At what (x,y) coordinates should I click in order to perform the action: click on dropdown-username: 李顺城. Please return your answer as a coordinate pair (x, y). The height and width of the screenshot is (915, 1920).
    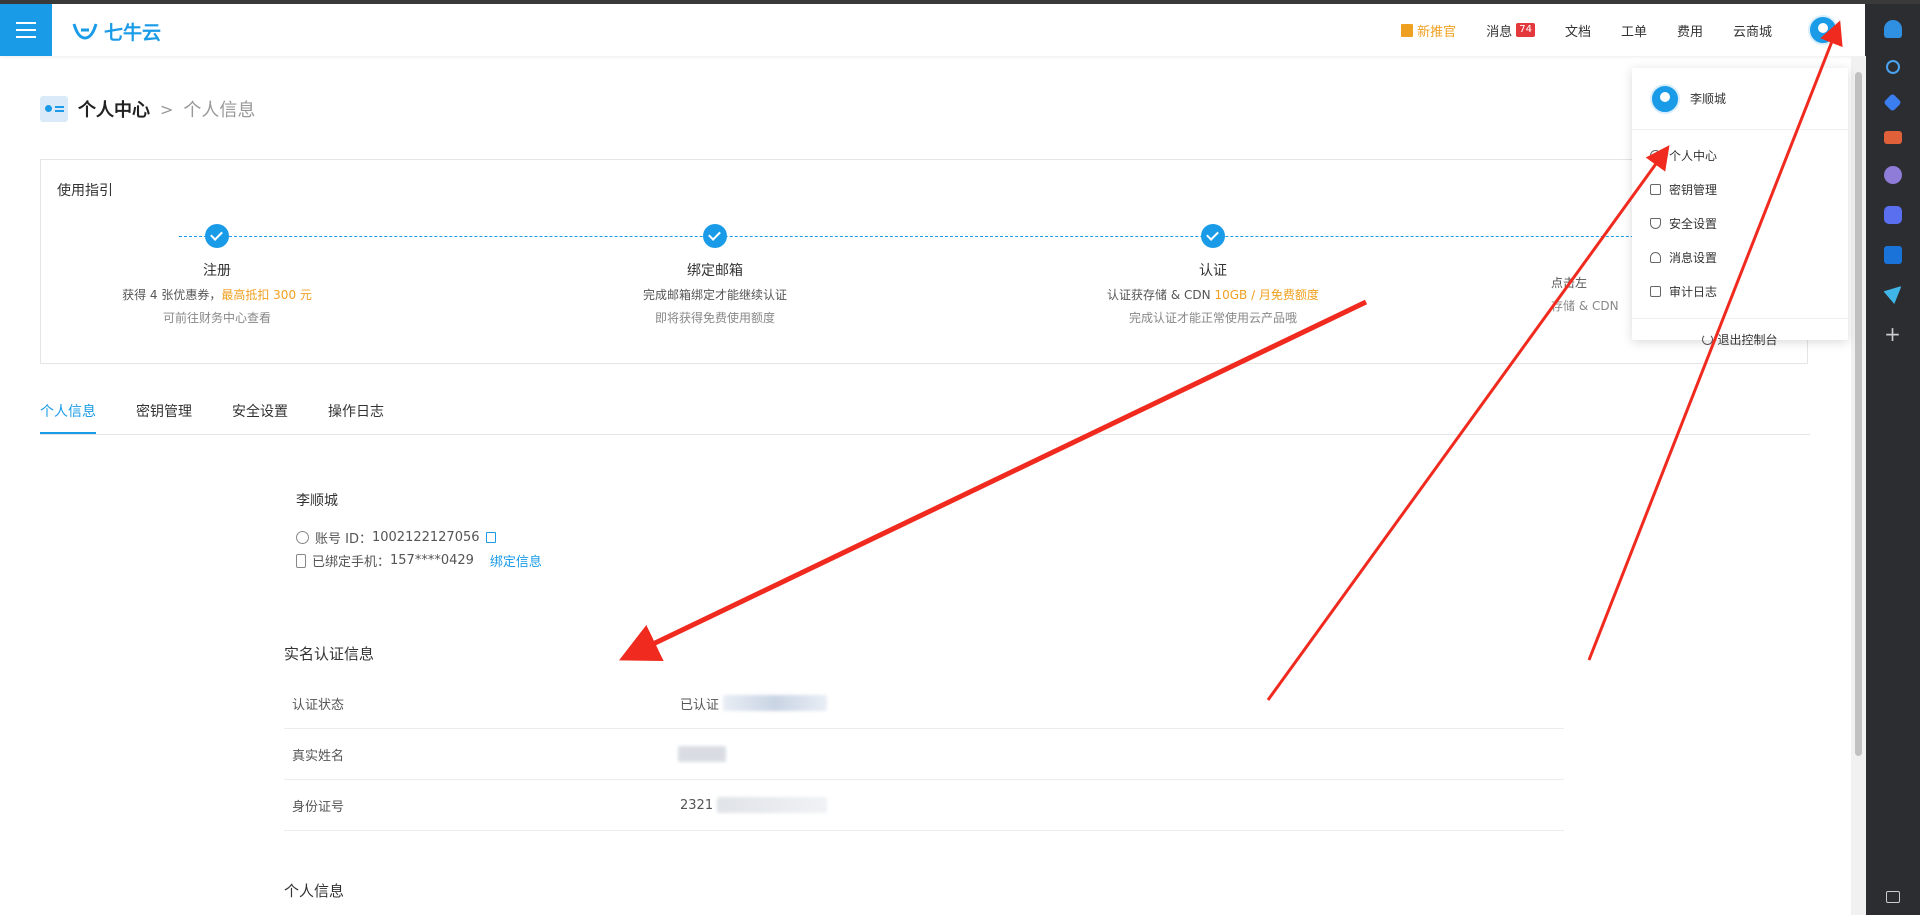
    Looking at the image, I should click on (1708, 99).